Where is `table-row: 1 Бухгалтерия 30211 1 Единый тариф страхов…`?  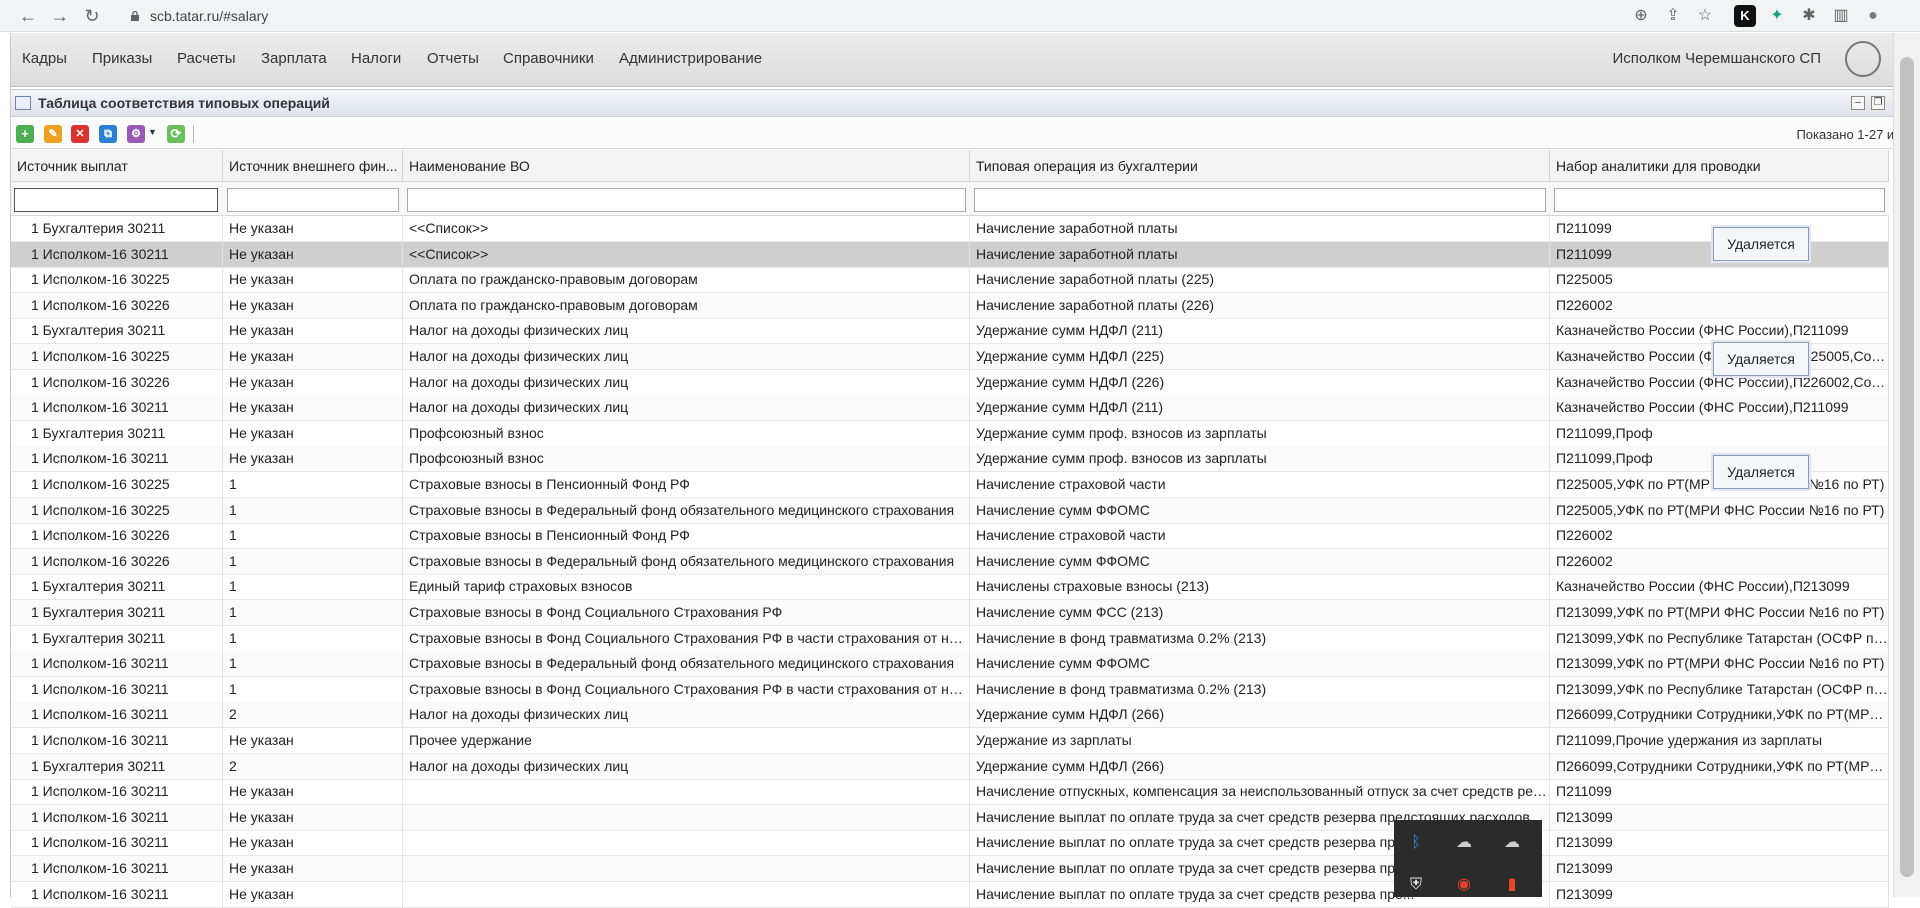
table-row: 1 Бухгалтерия 30211 1 Единый тариф страхов… is located at coordinates (950, 587).